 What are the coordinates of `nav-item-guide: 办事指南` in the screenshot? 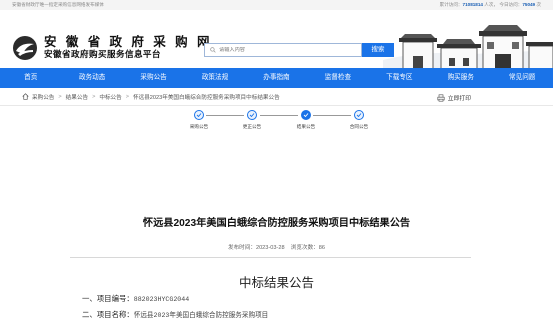 It's located at (276, 78).